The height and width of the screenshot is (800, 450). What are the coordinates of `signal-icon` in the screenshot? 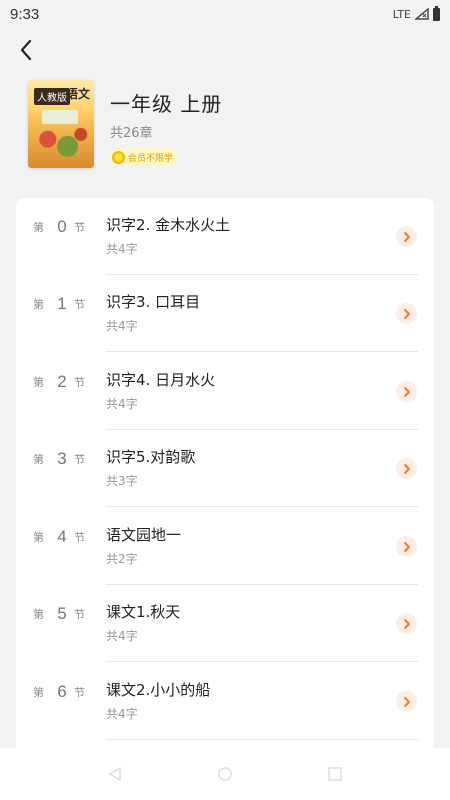 It's located at (422, 14).